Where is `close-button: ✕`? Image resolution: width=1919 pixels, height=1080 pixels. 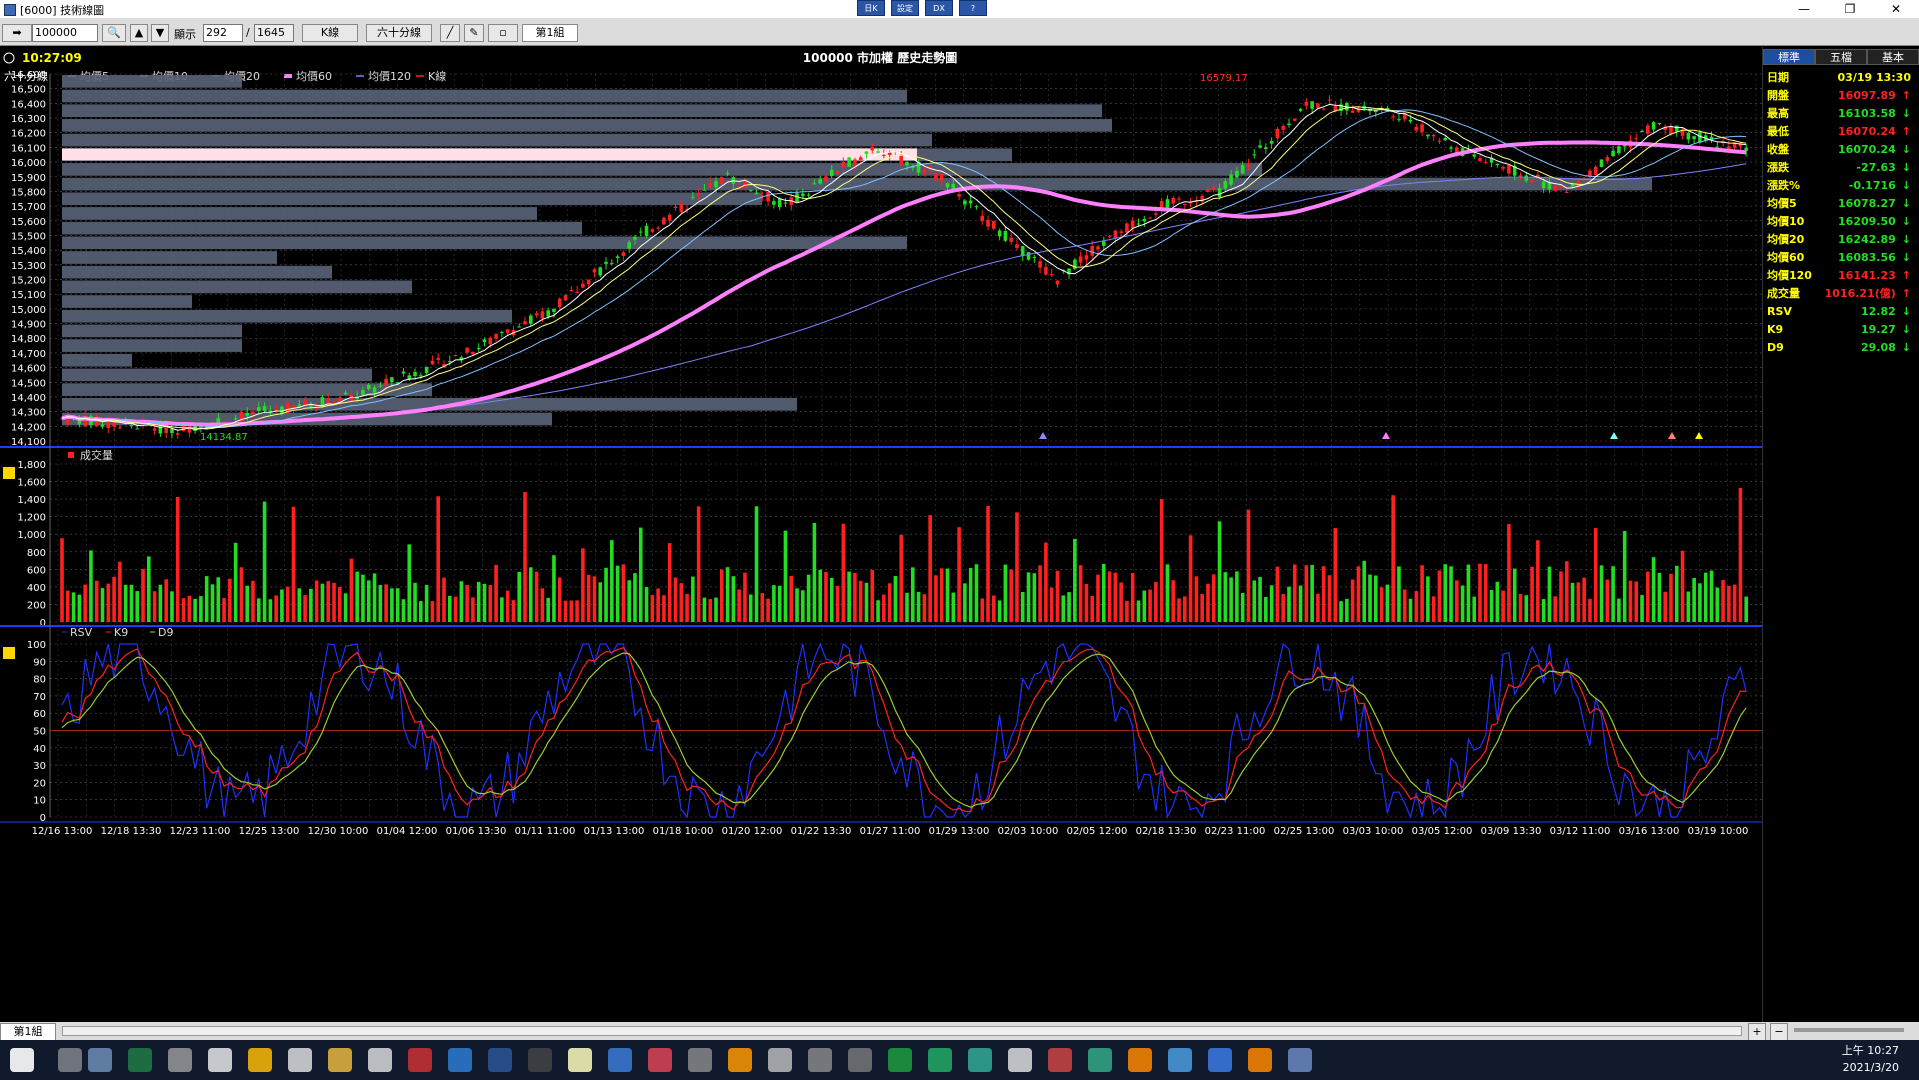
close-button: ✕ is located at coordinates (1896, 9).